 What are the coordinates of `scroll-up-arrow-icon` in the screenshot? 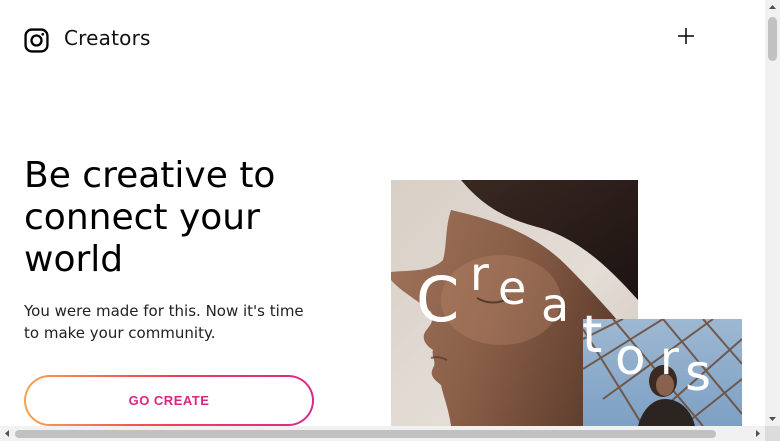 It's located at (772, 7).